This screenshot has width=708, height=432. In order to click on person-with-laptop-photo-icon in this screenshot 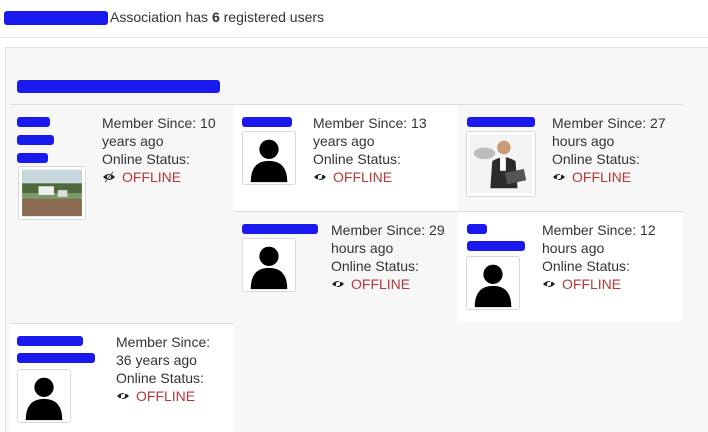, I will do `click(501, 164)`.